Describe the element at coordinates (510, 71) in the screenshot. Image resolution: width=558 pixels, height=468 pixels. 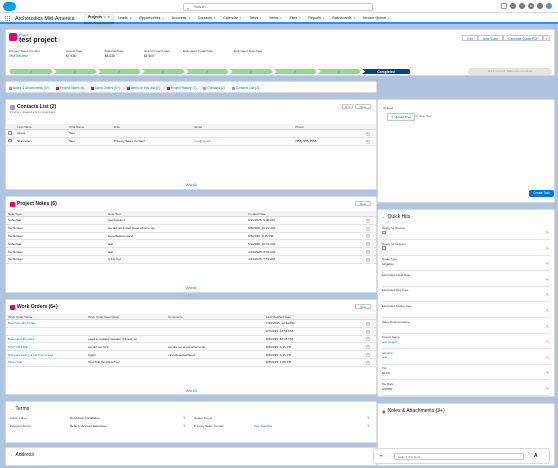
I see `mark-status-complete-button: Mark Current Status as Complete` at that location.